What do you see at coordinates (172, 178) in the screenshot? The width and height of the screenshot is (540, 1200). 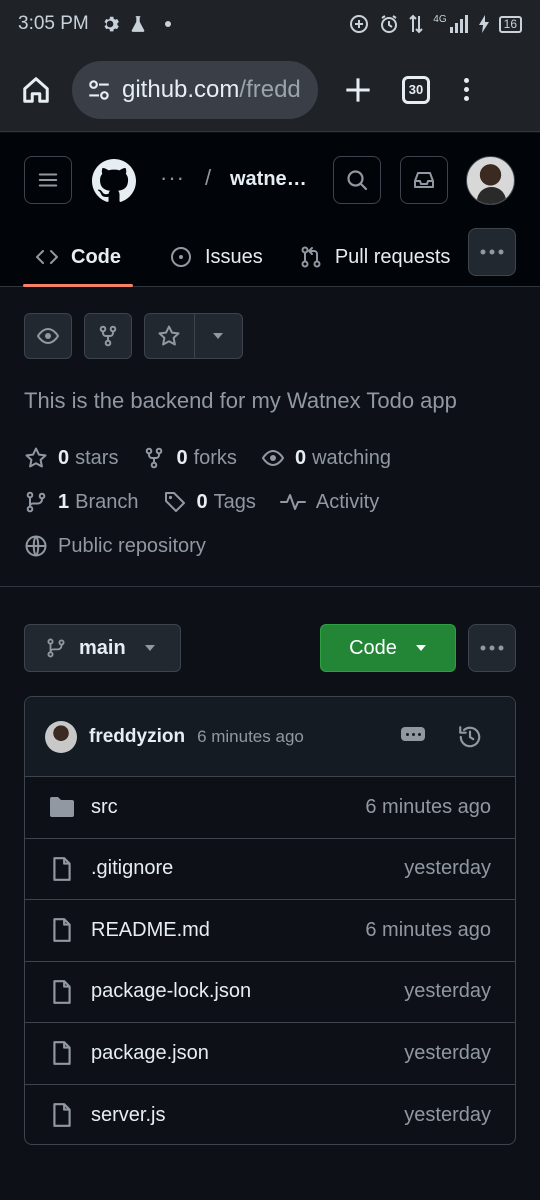 I see `breadcrumb-ellipsis: ···` at bounding box center [172, 178].